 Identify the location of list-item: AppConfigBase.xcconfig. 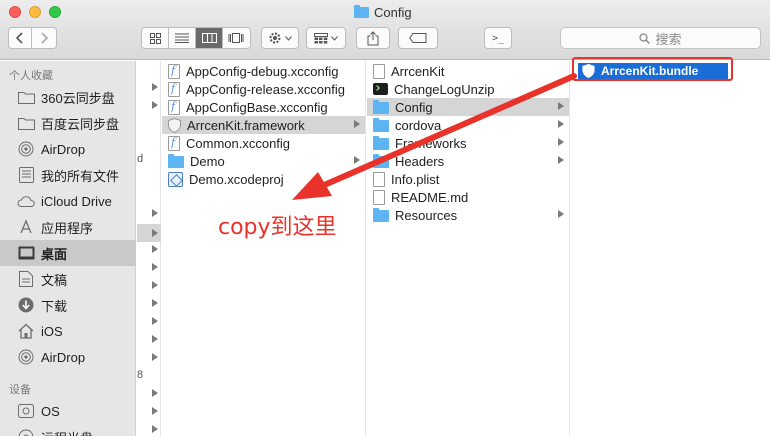
(263, 107).